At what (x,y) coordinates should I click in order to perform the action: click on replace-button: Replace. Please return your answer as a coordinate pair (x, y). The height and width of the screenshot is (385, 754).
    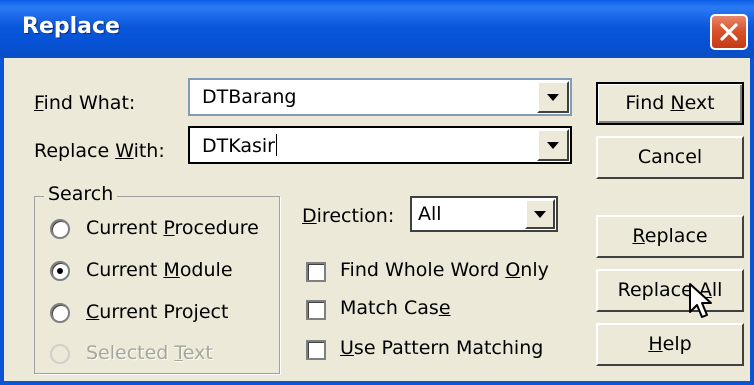
    Looking at the image, I should click on (670, 236).